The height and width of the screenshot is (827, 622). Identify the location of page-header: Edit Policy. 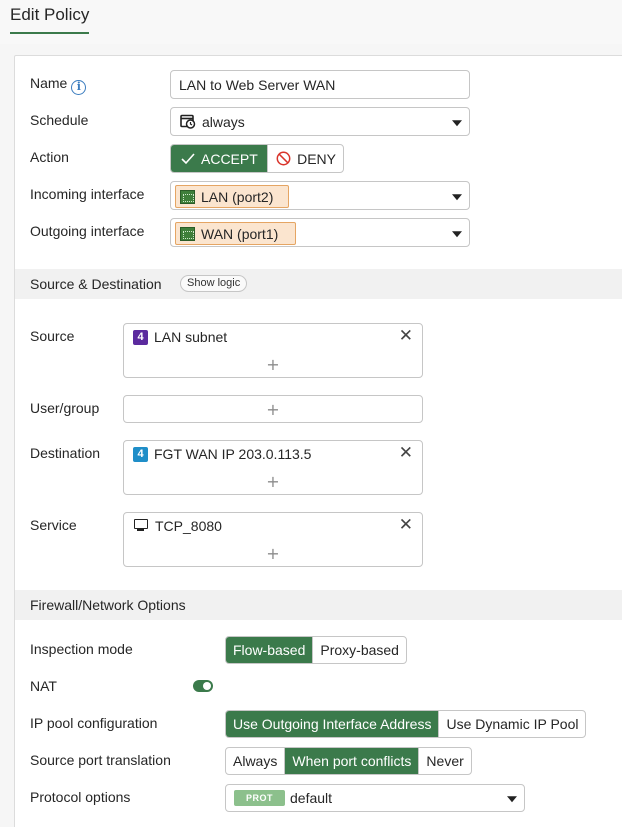
(311, 22).